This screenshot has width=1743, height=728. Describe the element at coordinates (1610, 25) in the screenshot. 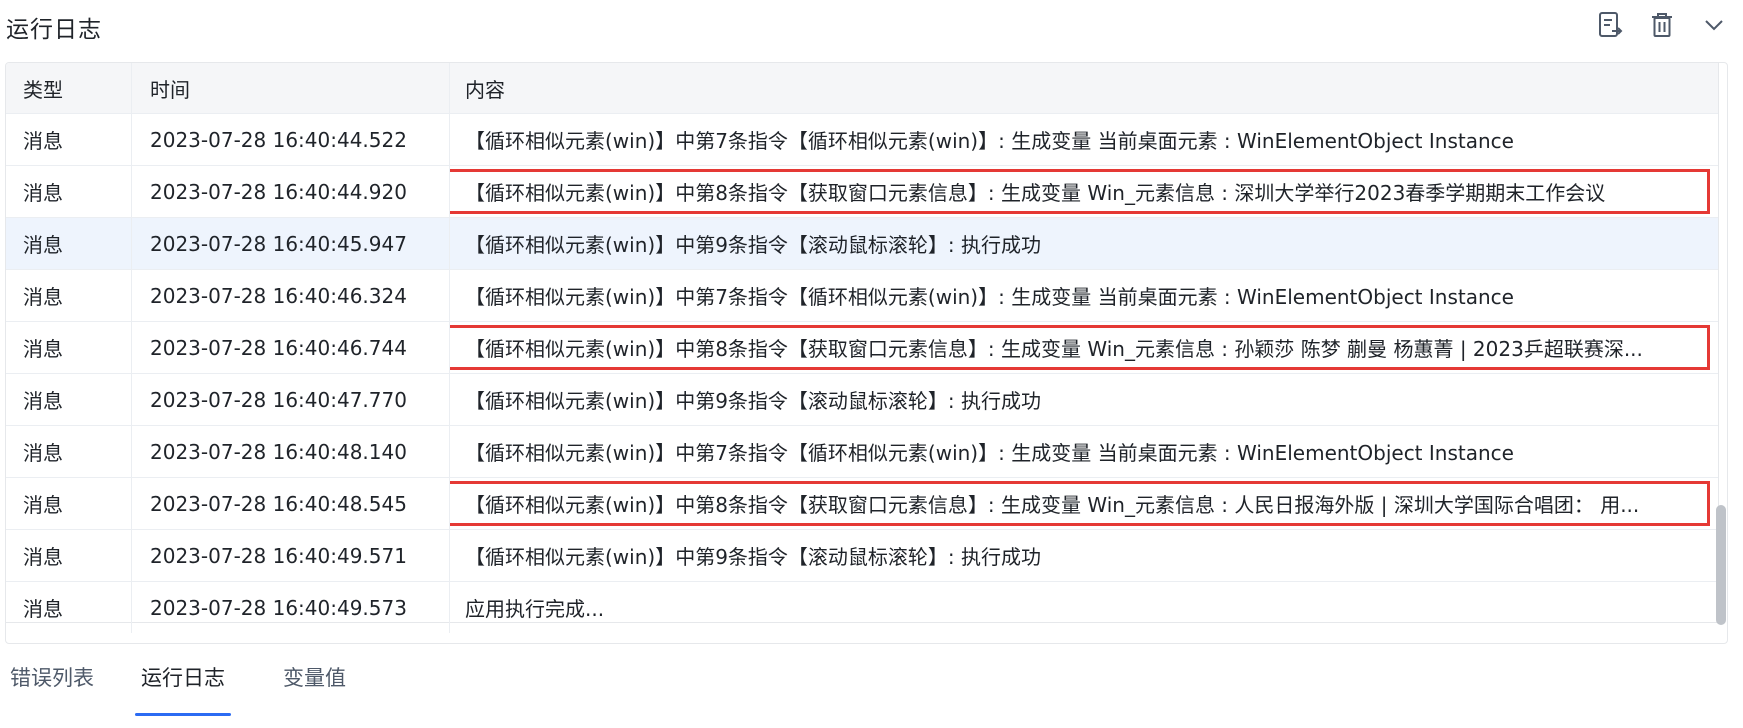

I see `export-log-icon` at that location.